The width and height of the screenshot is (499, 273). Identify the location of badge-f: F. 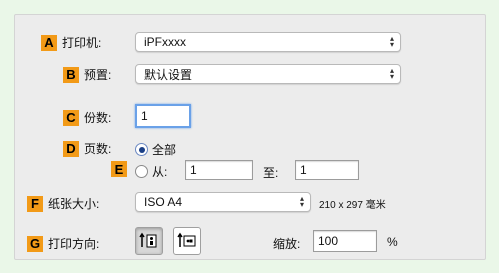
(35, 203).